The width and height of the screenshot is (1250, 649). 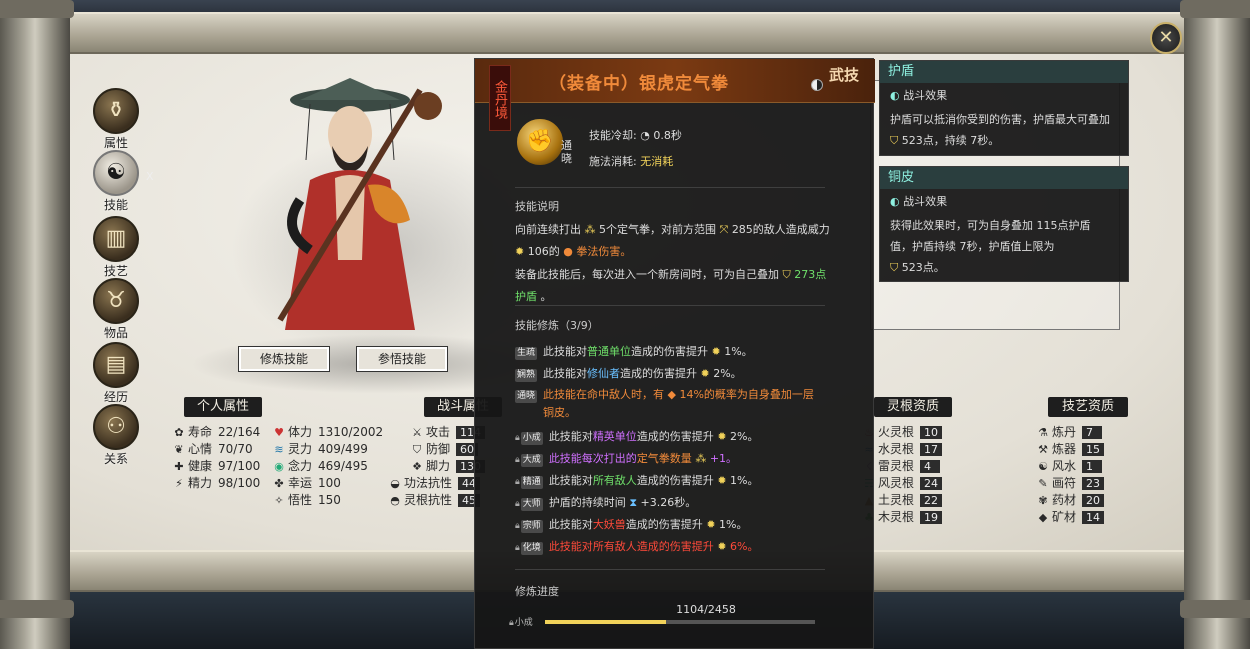 What do you see at coordinates (402, 359) in the screenshot?
I see `comprehend-skill-button: 参悟技能` at bounding box center [402, 359].